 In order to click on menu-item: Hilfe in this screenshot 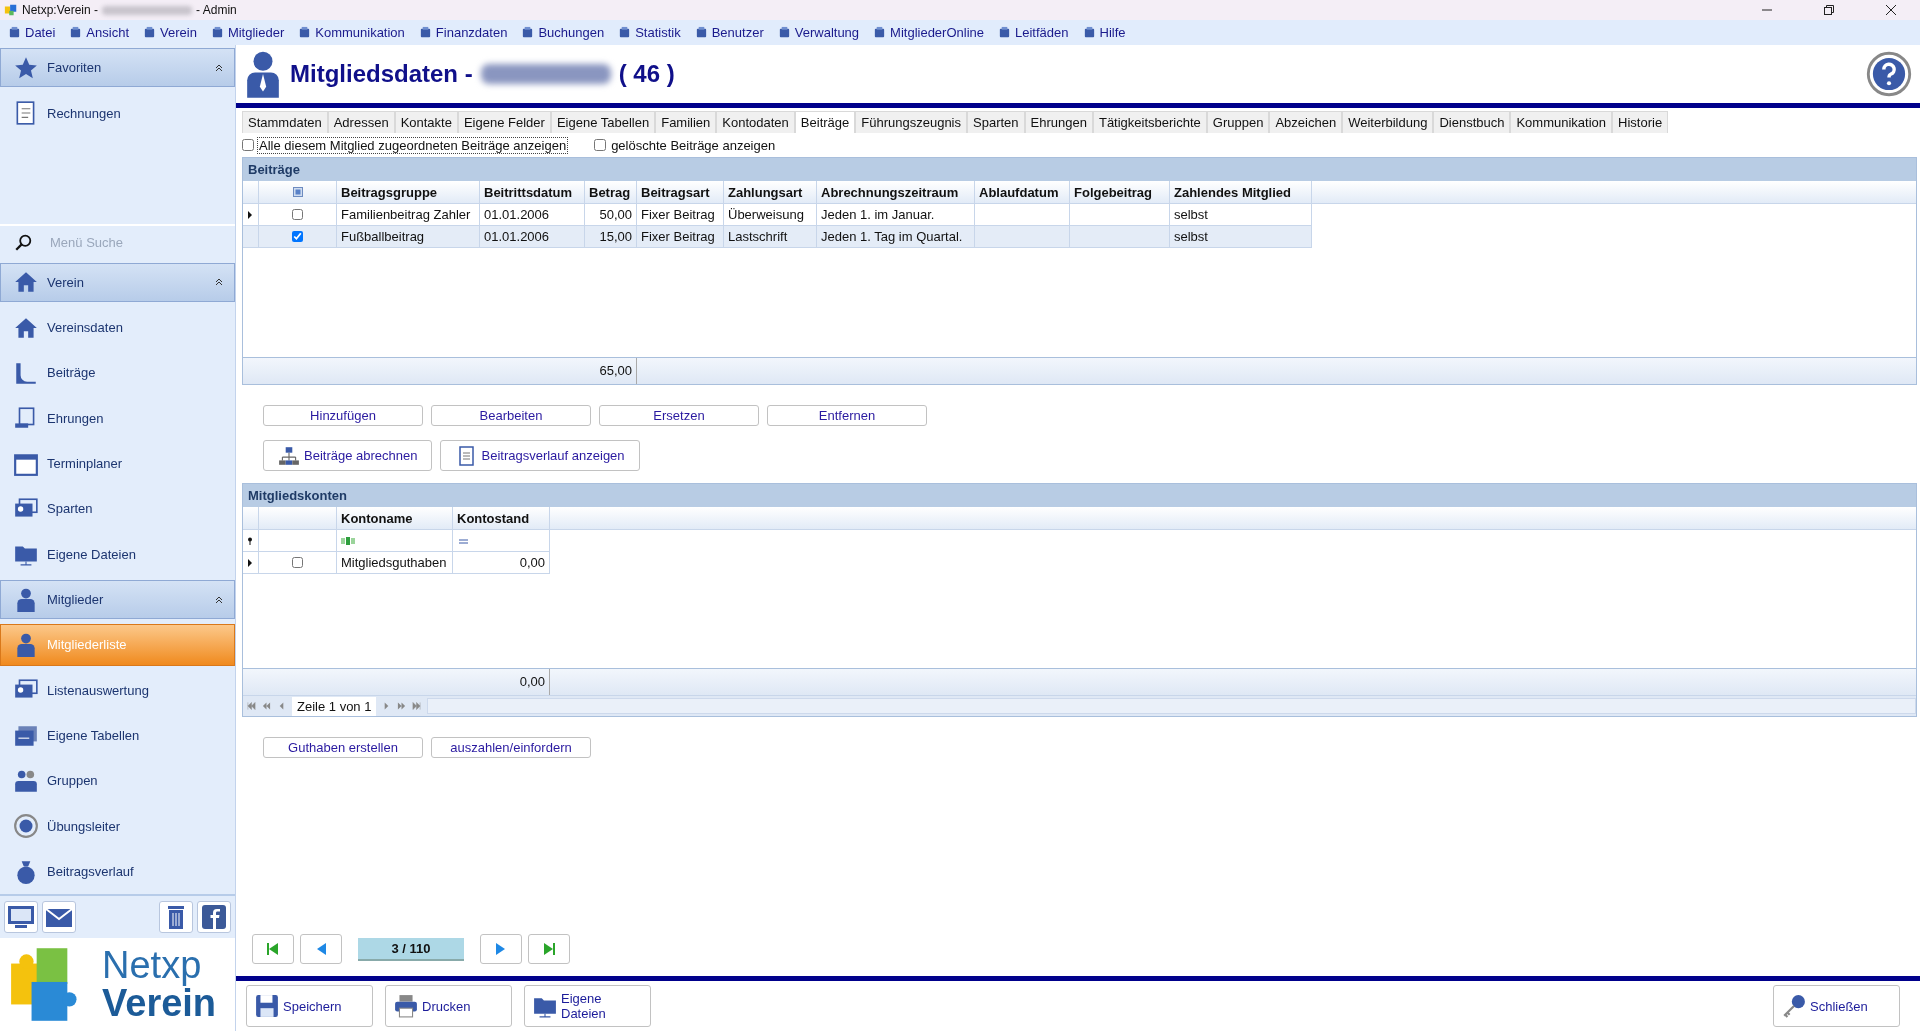, I will do `click(1104, 32)`.